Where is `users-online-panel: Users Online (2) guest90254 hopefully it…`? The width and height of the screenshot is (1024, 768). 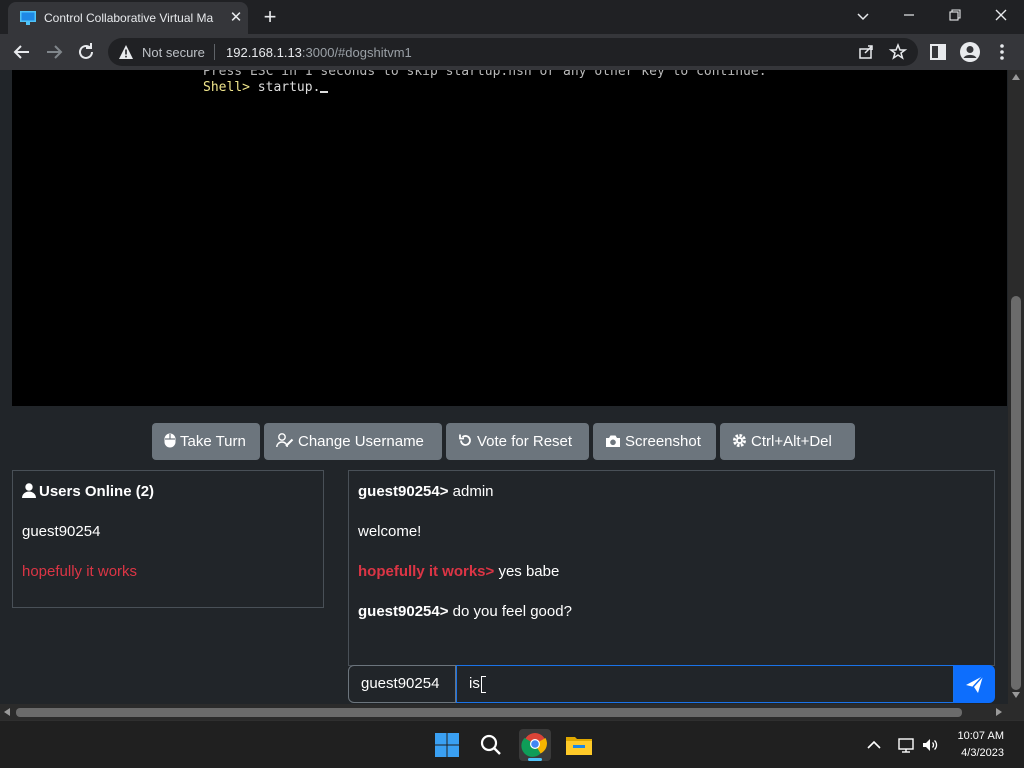
users-online-panel: Users Online (2) guest90254 hopefully it… is located at coordinates (168, 539).